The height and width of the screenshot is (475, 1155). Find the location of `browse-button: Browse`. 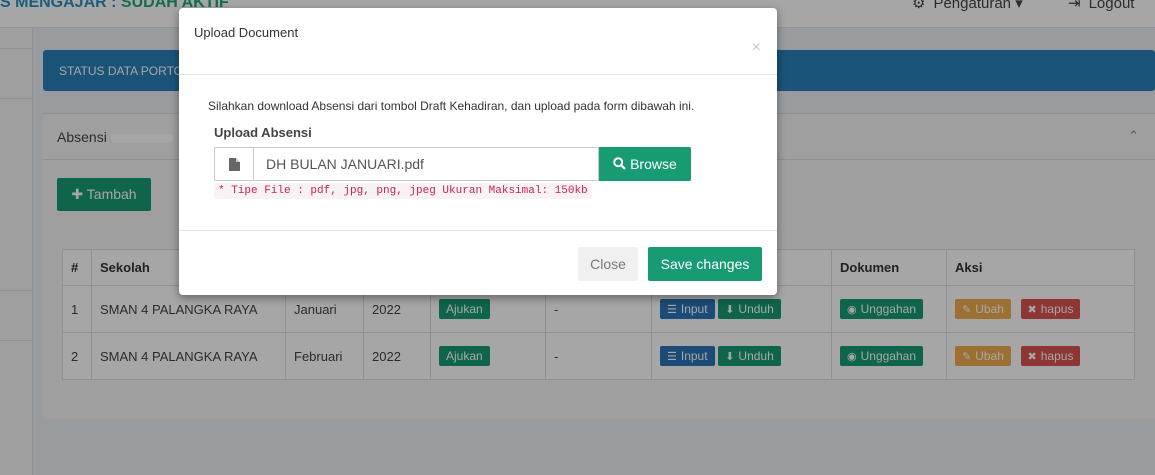

browse-button: Browse is located at coordinates (645, 164).